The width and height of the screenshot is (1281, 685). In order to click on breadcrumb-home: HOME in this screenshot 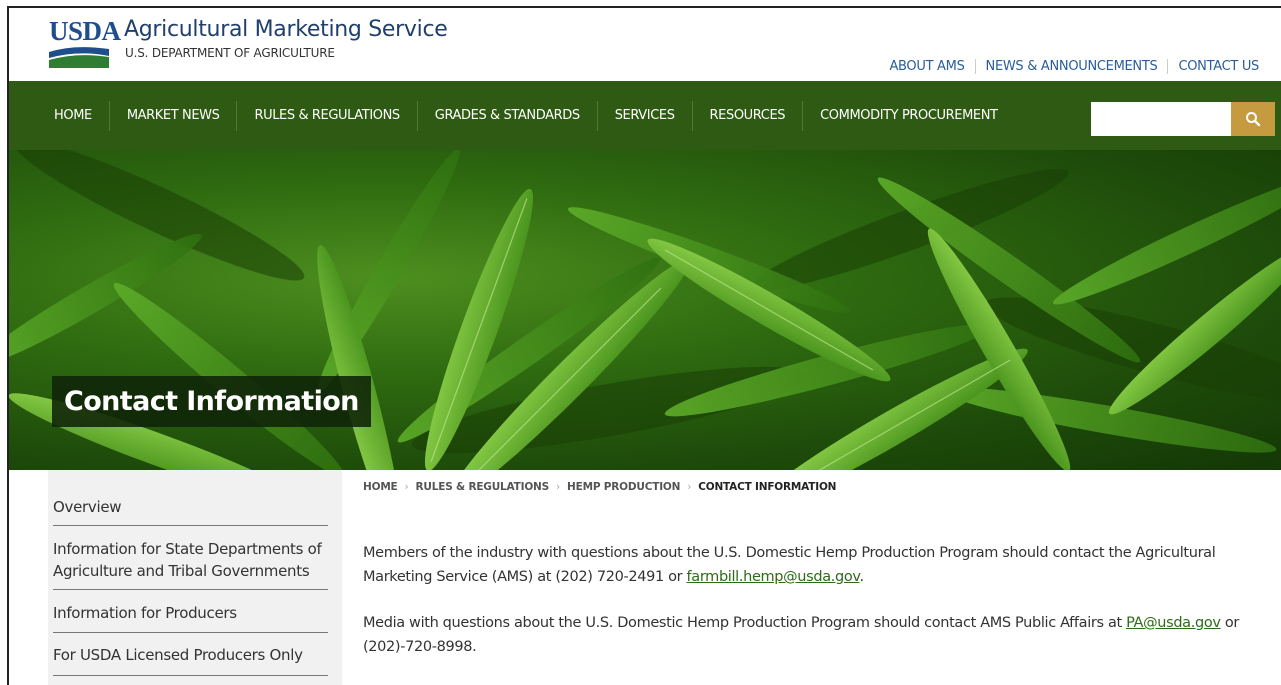, I will do `click(380, 487)`.